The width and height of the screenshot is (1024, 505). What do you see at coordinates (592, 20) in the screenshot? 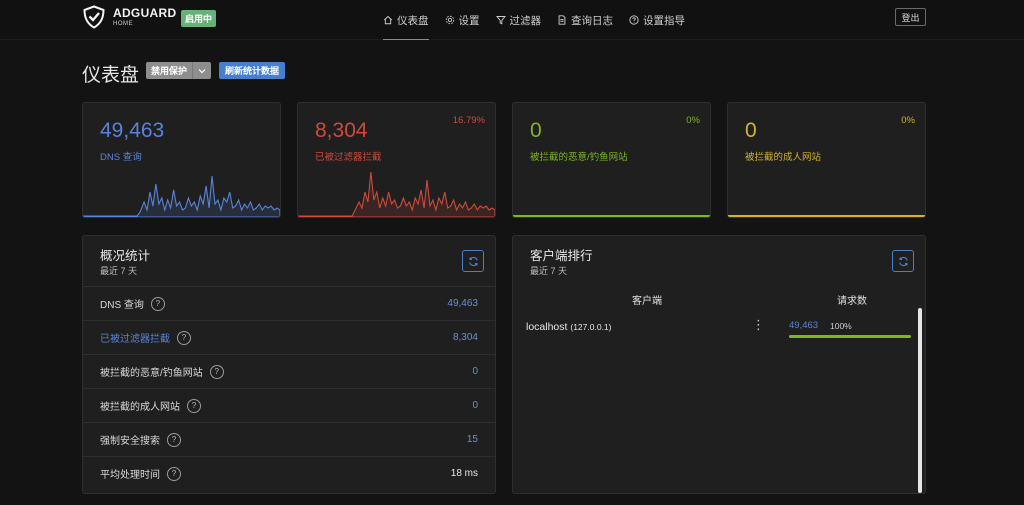
I see `nav-query-log-label: 查询日志` at bounding box center [592, 20].